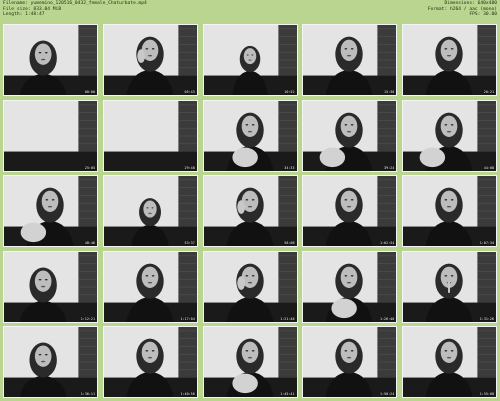 This screenshot has width=500, height=401. Describe the element at coordinates (387, 394) in the screenshot. I see `thumbnail-timestamp: 1:50:24` at that location.